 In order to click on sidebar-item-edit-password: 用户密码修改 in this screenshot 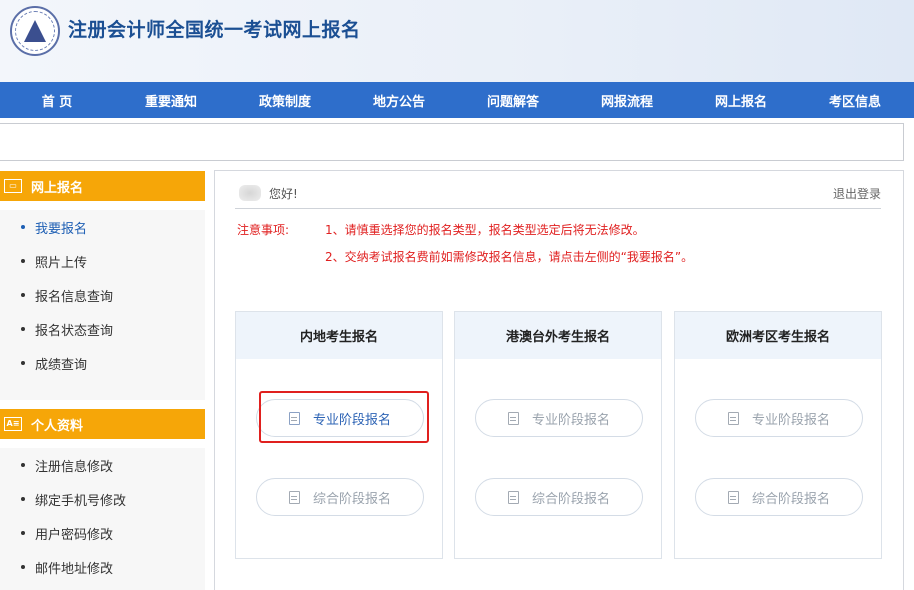, I will do `click(102, 533)`.